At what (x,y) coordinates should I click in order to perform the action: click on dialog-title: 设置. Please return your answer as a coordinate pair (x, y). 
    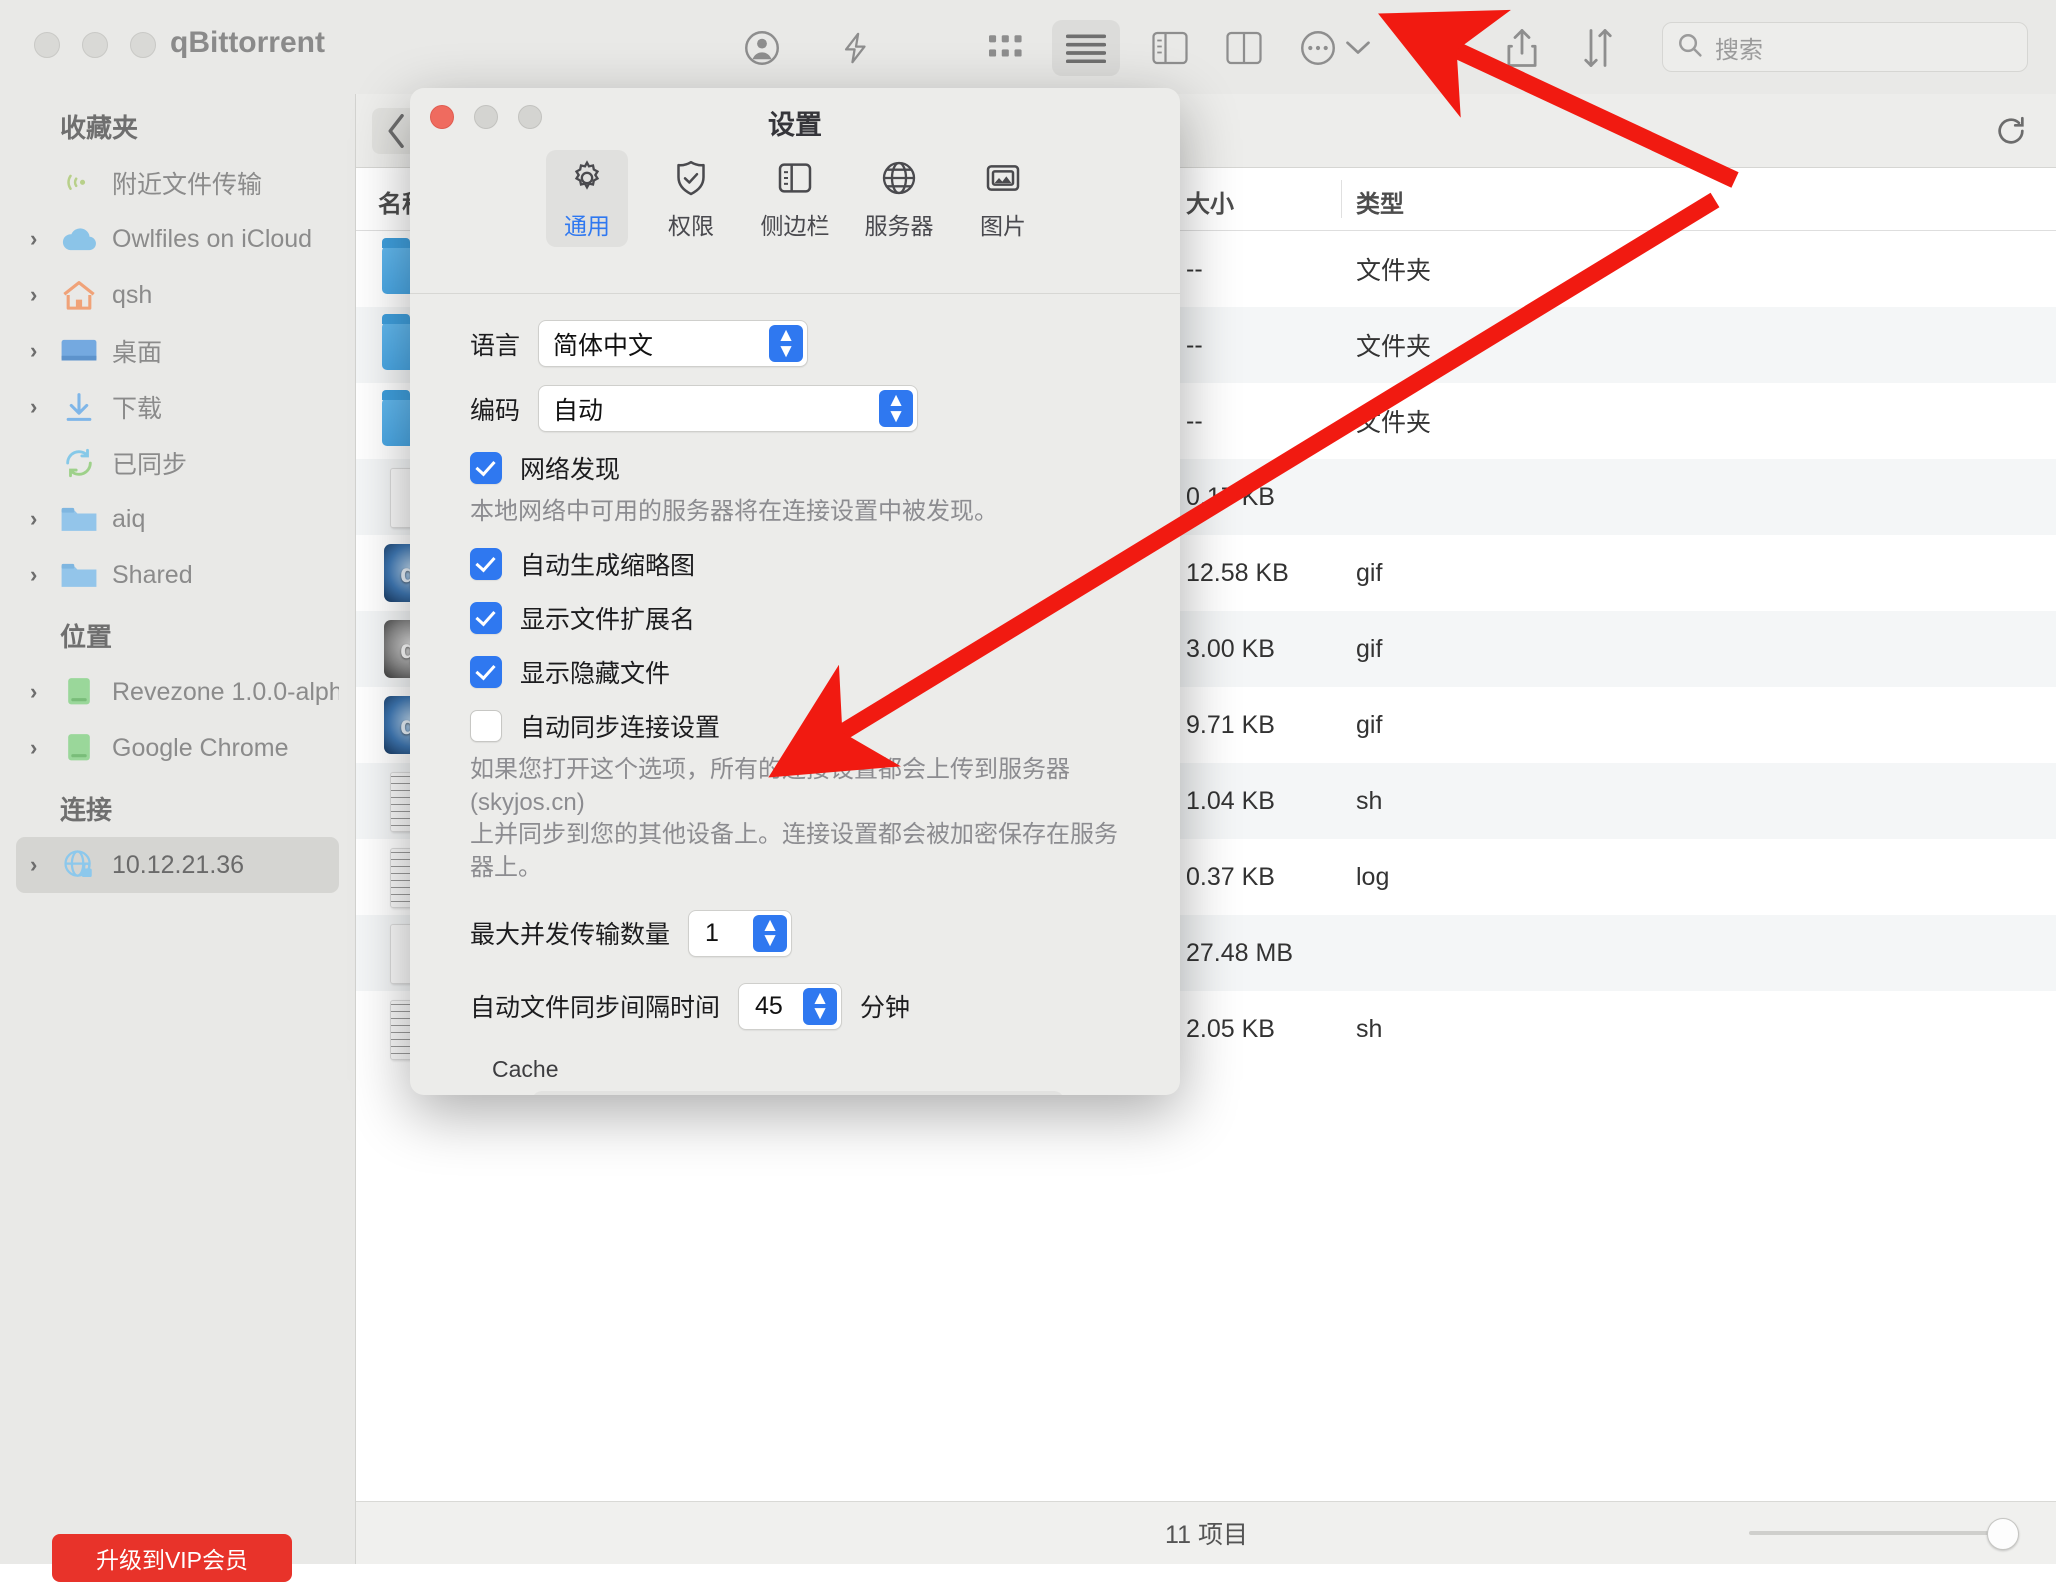
    Looking at the image, I should click on (795, 125).